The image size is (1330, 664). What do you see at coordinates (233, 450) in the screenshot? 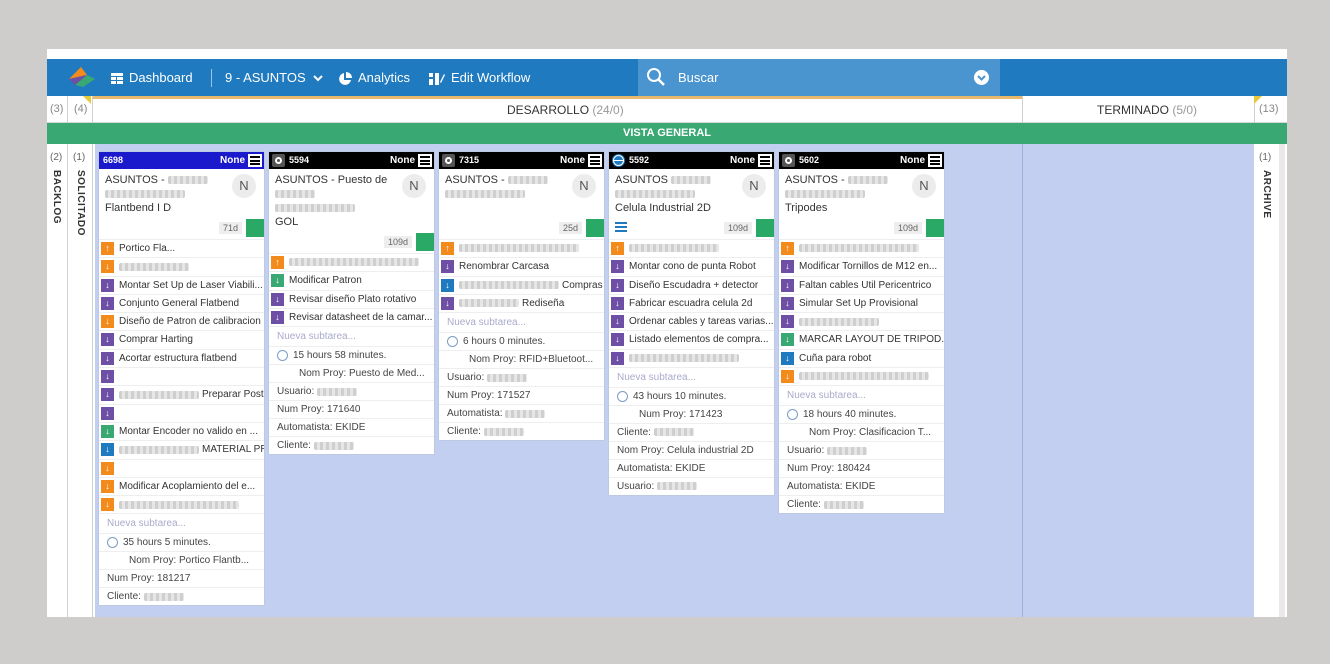
I see `subtask-label: MATERIAL PRESTAMO` at bounding box center [233, 450].